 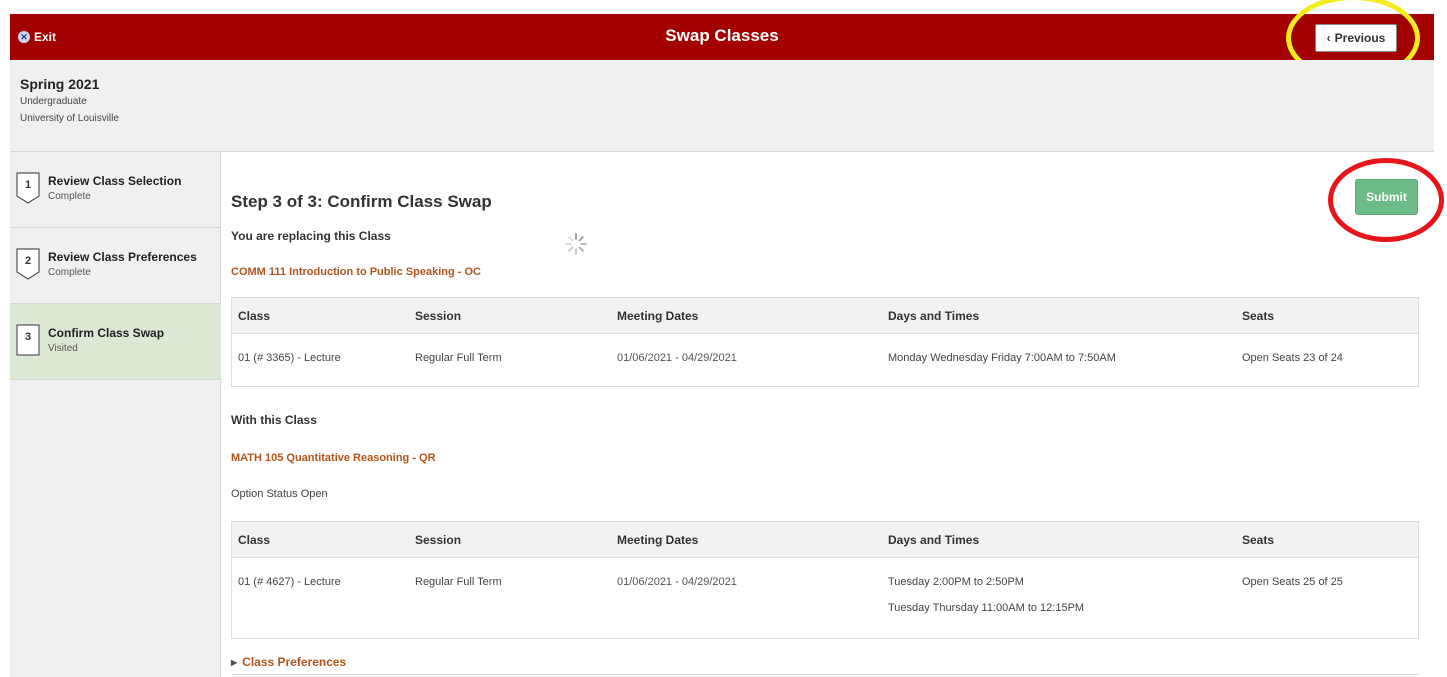 I want to click on step-number: 3, so click(x=28, y=337).